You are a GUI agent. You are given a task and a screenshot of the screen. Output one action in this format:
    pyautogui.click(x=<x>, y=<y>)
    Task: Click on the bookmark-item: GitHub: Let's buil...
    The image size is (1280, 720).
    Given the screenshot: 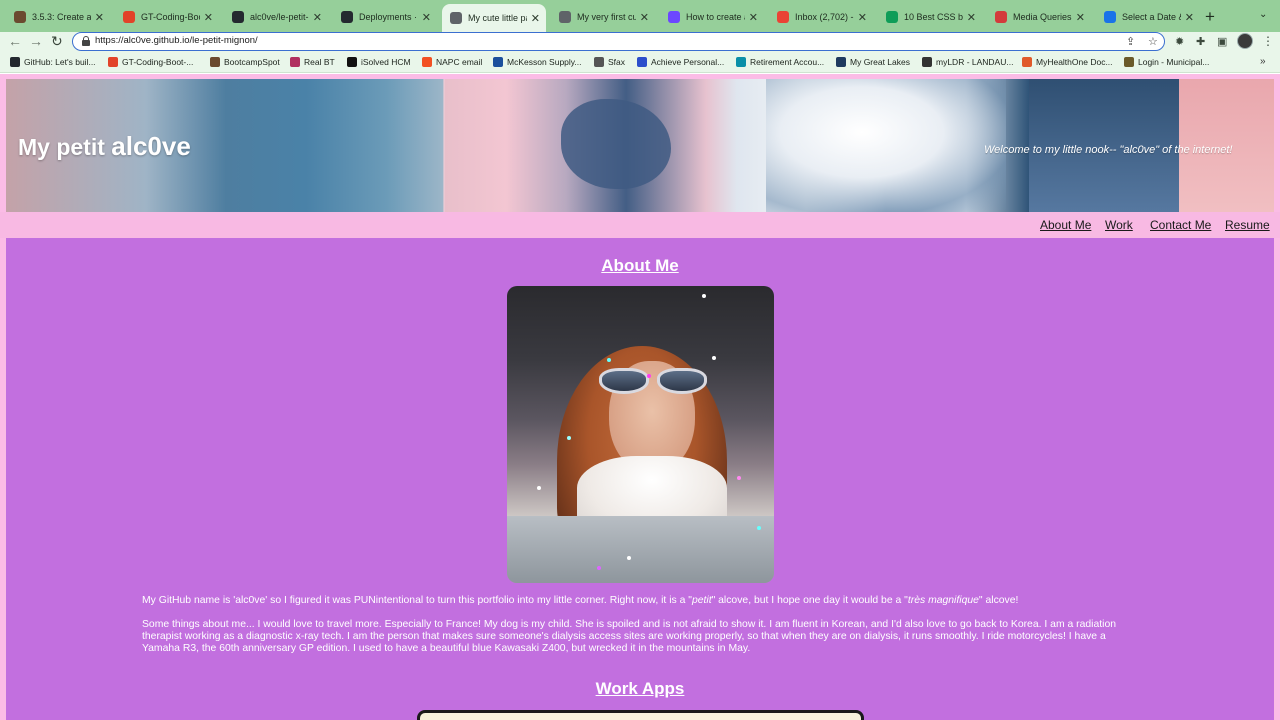 What is the action you would take?
    pyautogui.click(x=53, y=62)
    